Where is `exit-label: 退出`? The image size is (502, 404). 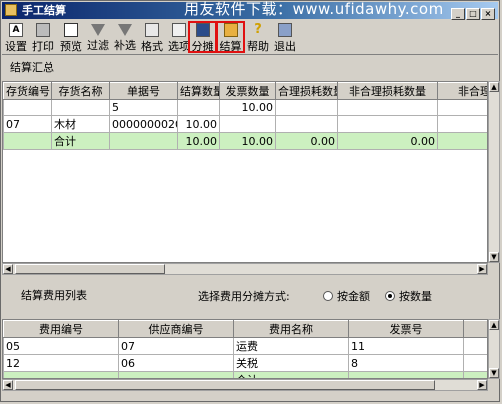
exit-label: 退出 is located at coordinates (285, 46).